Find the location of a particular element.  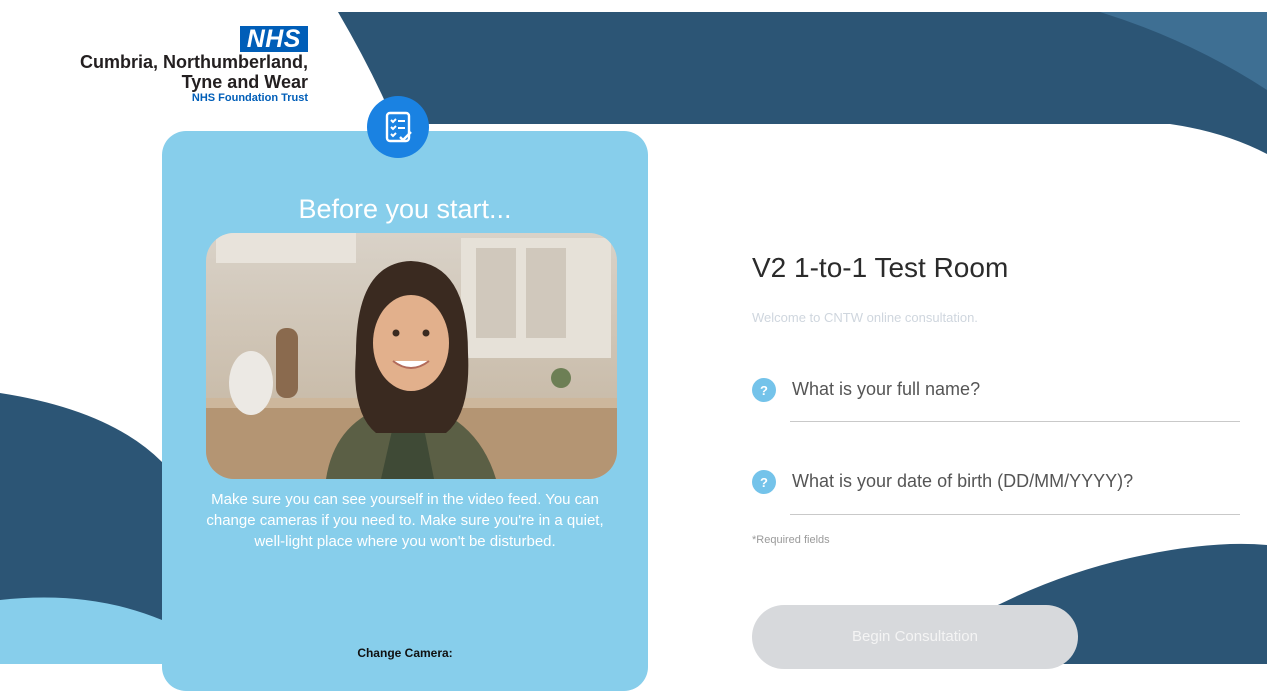

dob-underline is located at coordinates (1015, 514).